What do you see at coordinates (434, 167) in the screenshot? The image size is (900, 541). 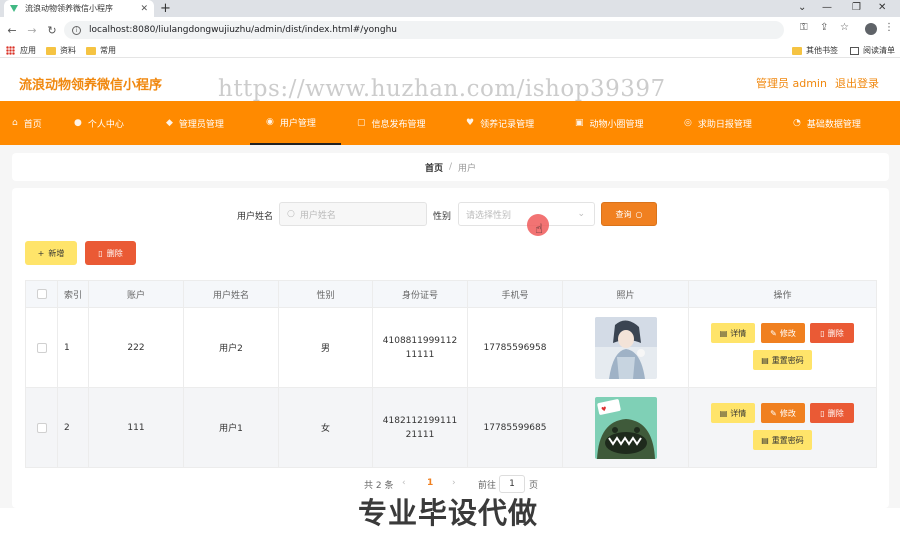 I see `breadcrumb-home: 首页` at bounding box center [434, 167].